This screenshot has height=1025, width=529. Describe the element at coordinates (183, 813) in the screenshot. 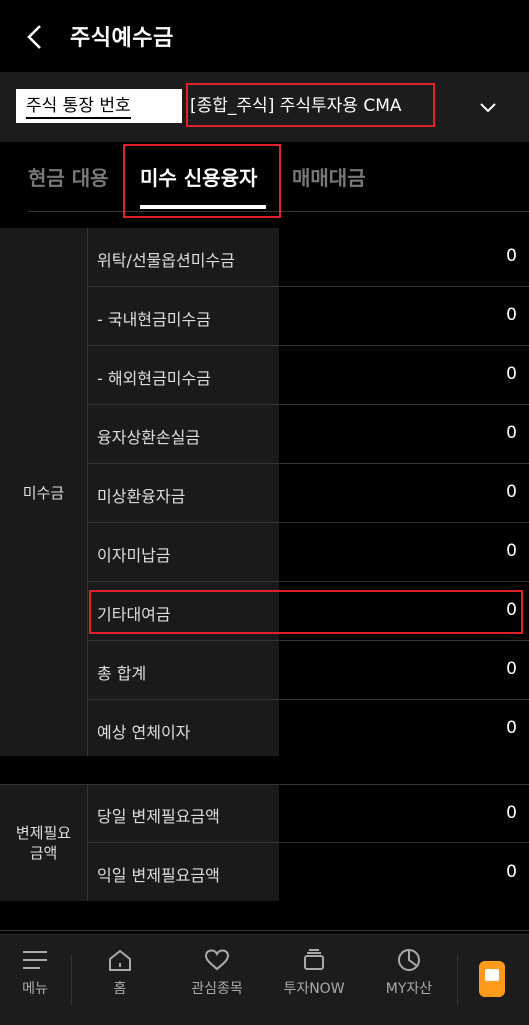

I see `row-label-cell: 당일 변제필요금액` at that location.